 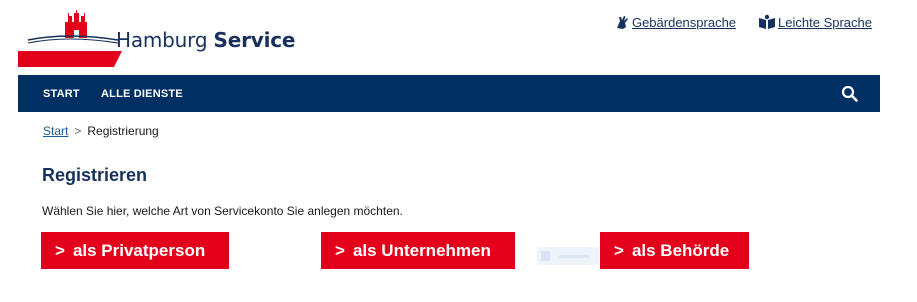 I want to click on nav-item-start: START, so click(x=61, y=94).